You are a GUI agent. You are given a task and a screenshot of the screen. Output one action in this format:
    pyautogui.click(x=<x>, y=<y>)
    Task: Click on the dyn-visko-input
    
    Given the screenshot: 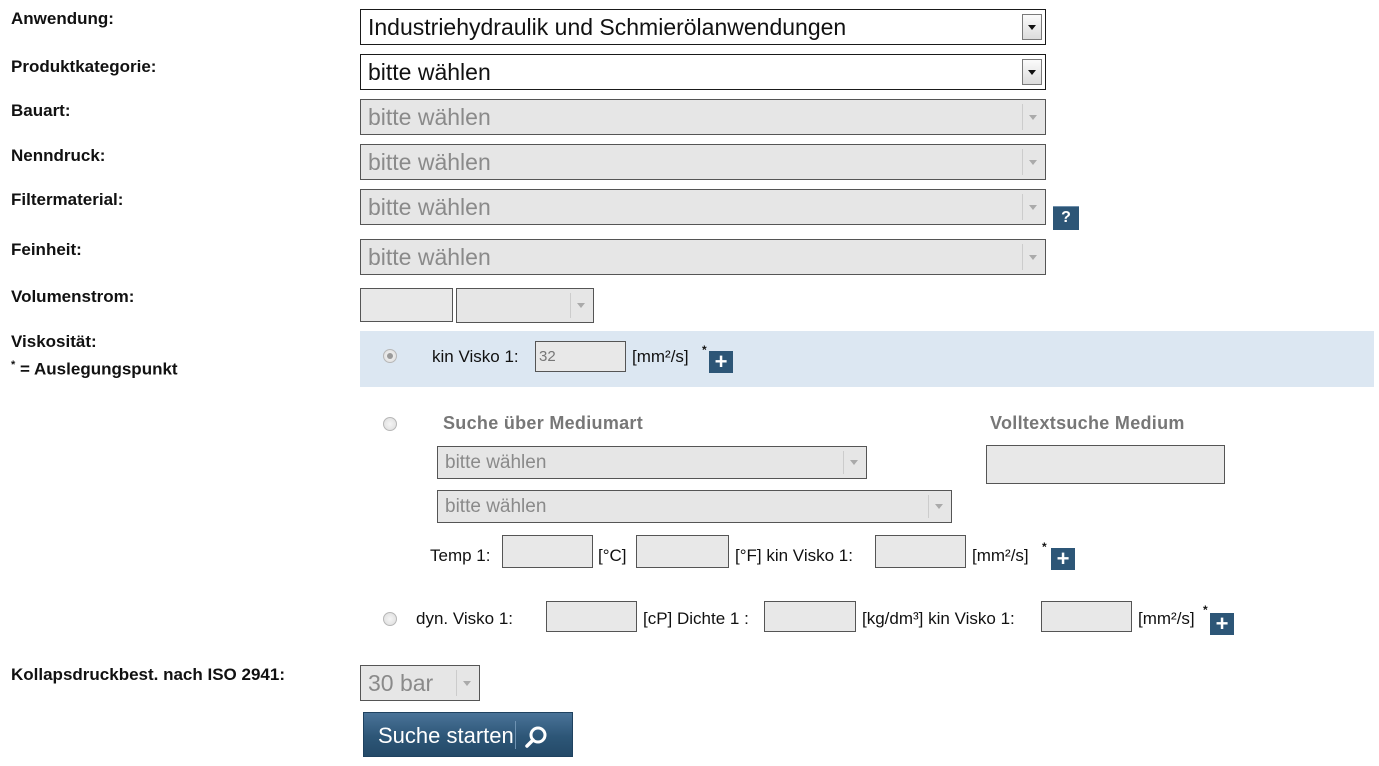 What is the action you would take?
    pyautogui.click(x=591, y=616)
    